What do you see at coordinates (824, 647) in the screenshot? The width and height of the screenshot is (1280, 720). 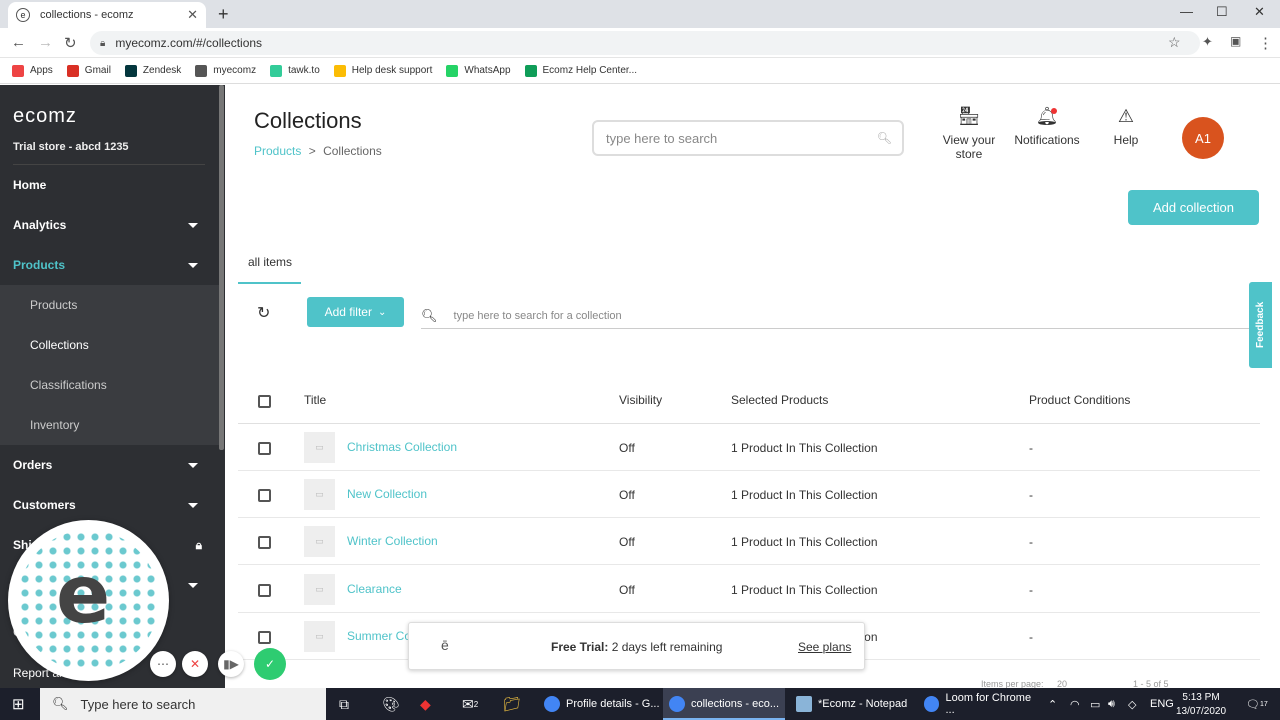 I see `see-plans-link: See plans` at bounding box center [824, 647].